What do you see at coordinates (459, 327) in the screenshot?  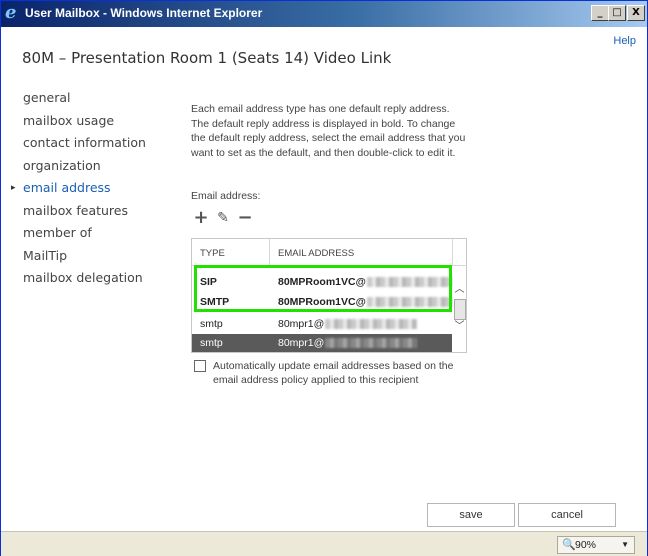 I see `chevron-down-icon: ﹀` at bounding box center [459, 327].